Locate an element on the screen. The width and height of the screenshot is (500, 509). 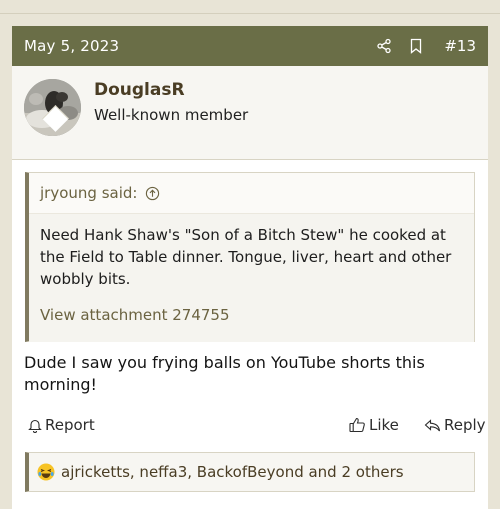
reply-button: Reply is located at coordinates (455, 425).